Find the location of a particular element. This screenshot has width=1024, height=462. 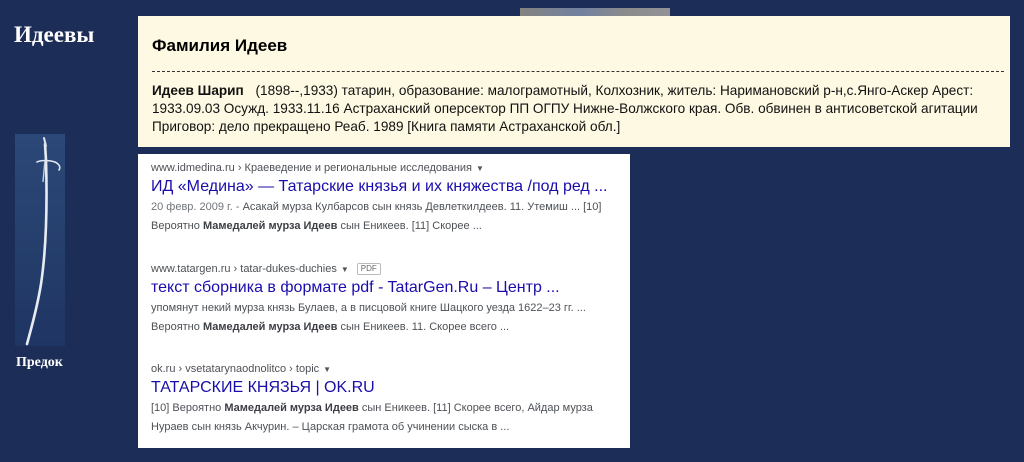

person-name: Идеев Шарип is located at coordinates (198, 90).